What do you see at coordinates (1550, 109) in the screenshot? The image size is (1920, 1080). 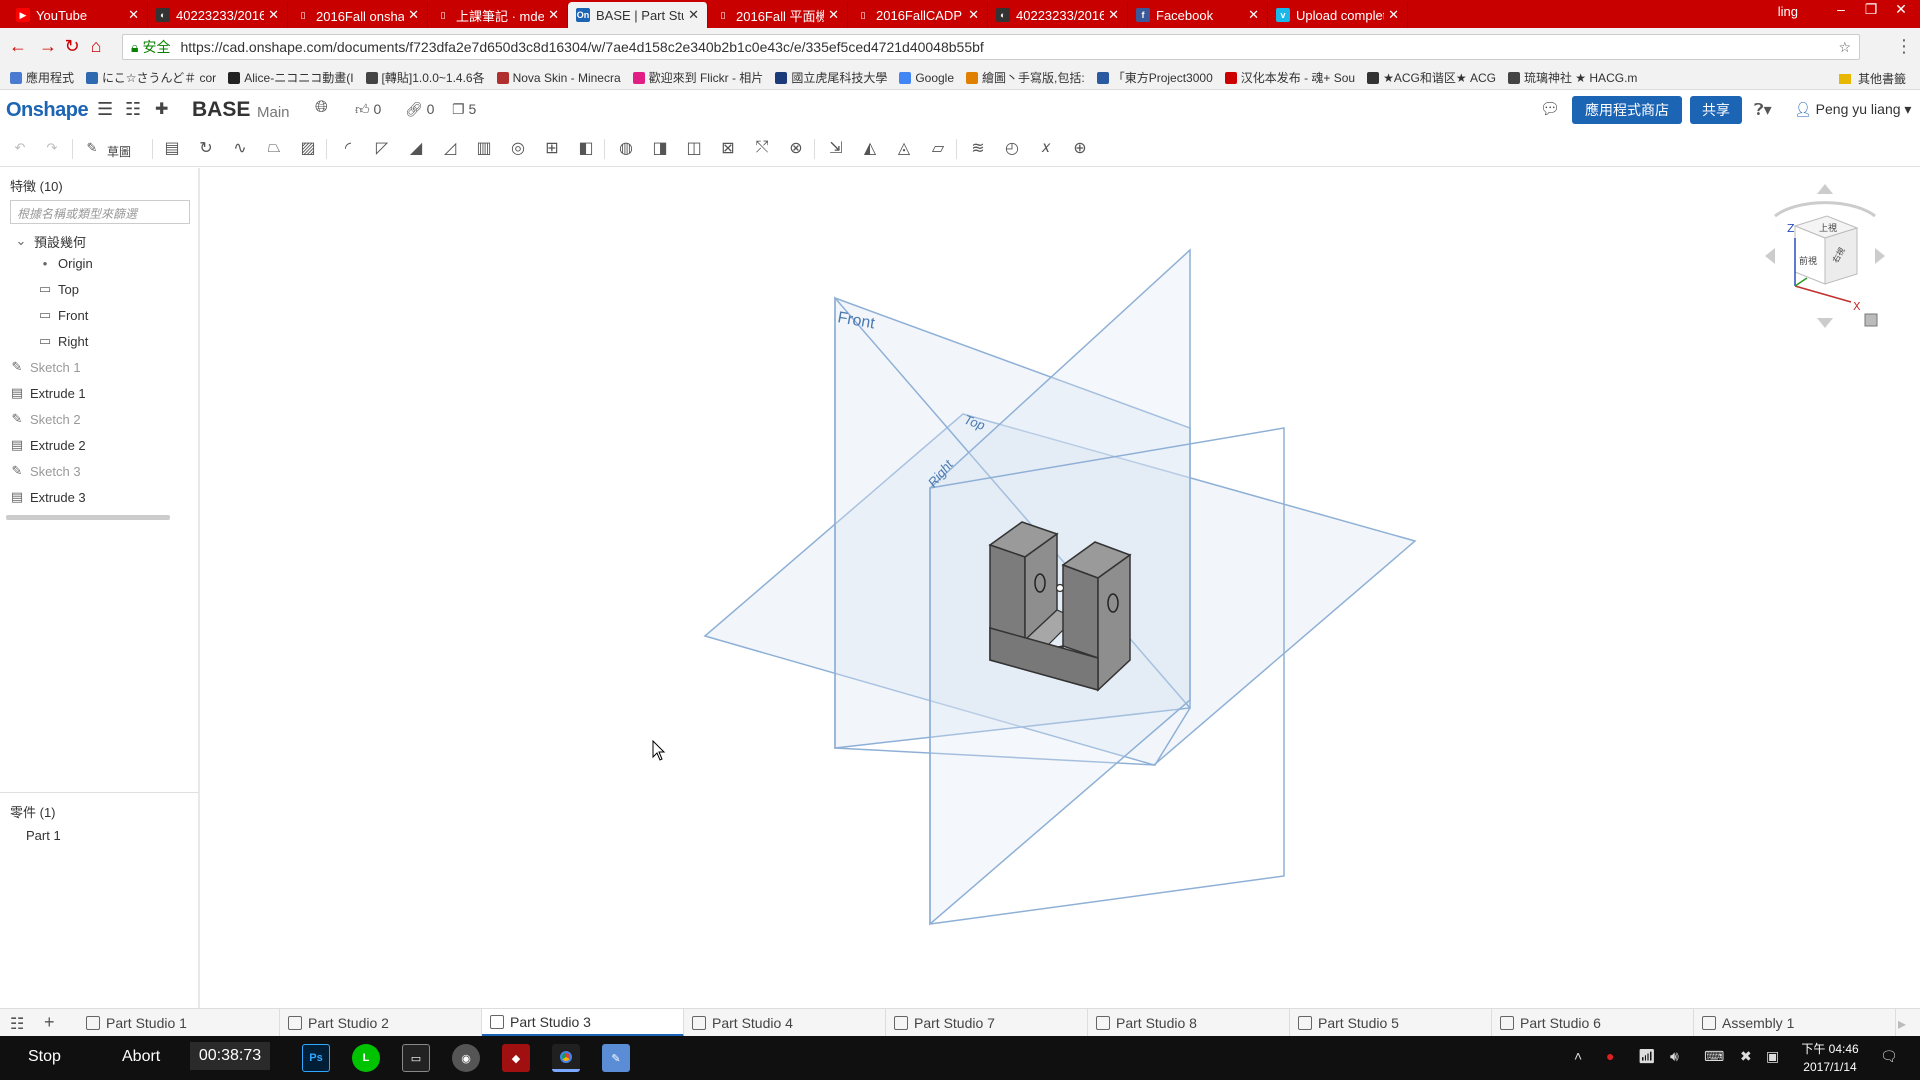 I see `comments-icon: 💬︎` at bounding box center [1550, 109].